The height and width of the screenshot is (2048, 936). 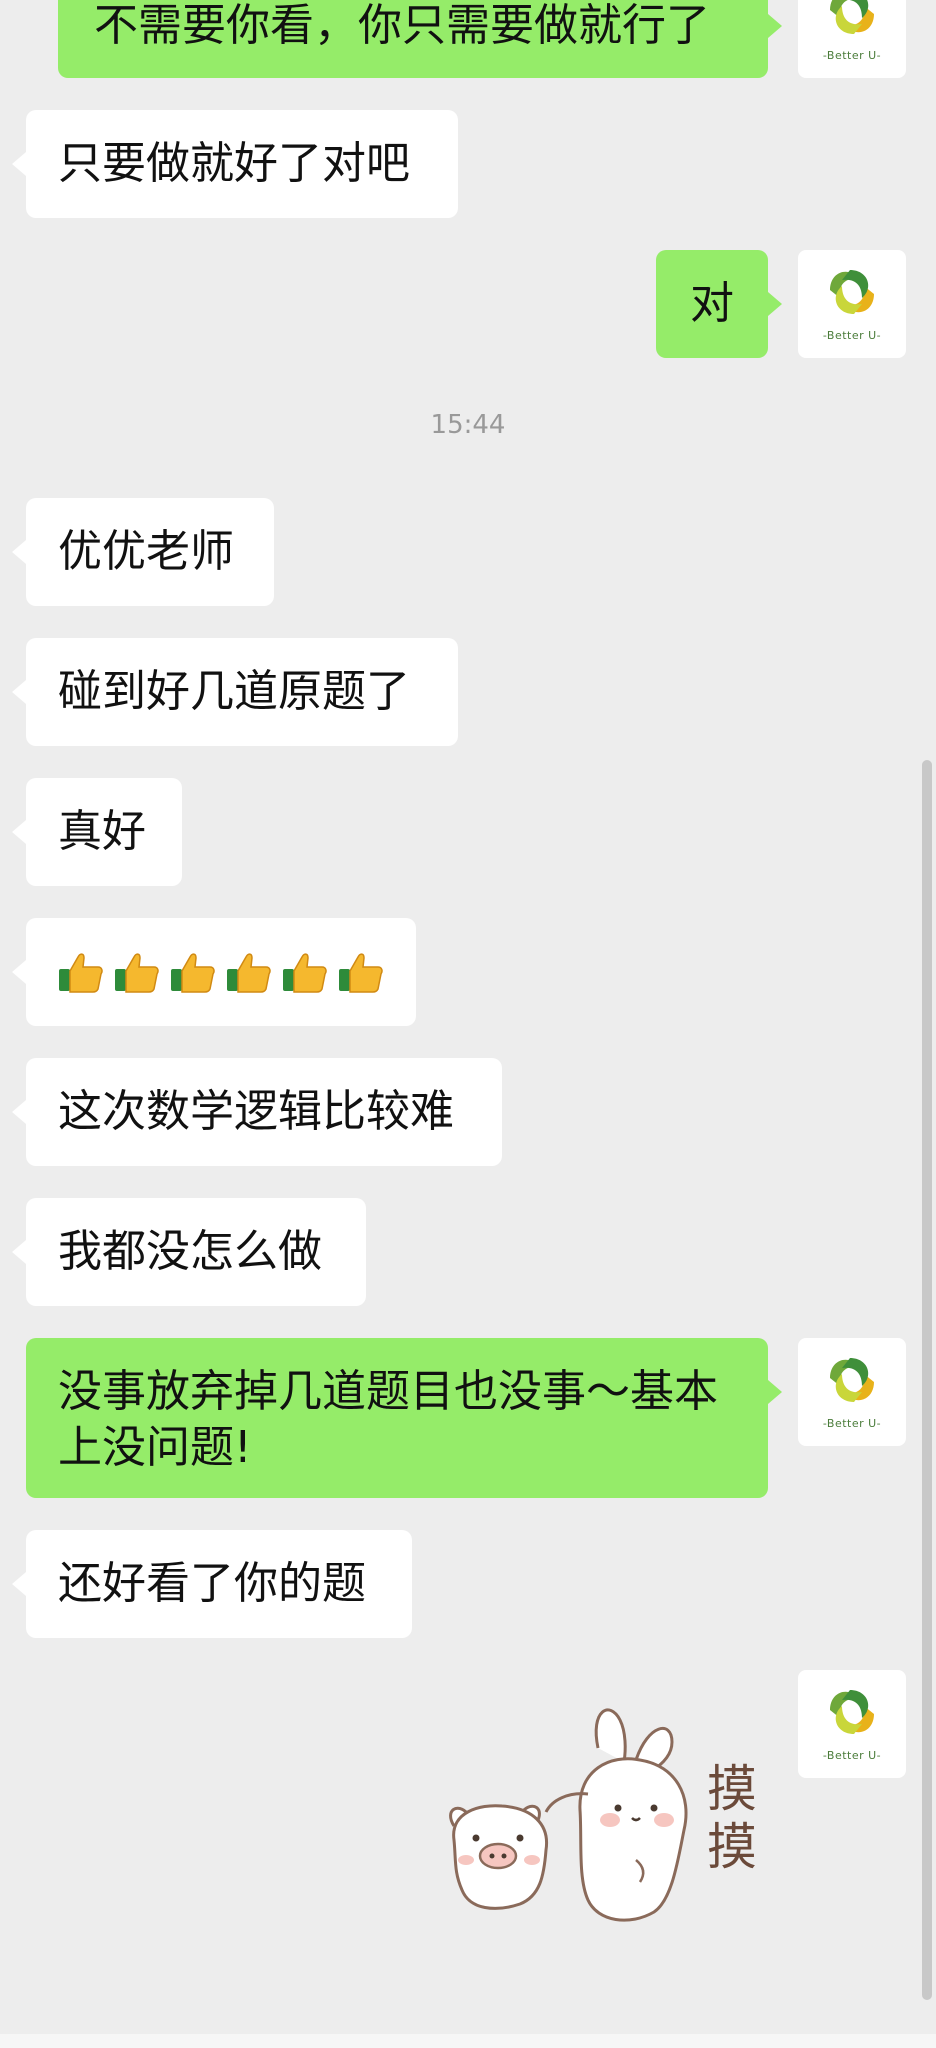 I want to click on message-text: 我都没怎么做, so click(x=190, y=1251).